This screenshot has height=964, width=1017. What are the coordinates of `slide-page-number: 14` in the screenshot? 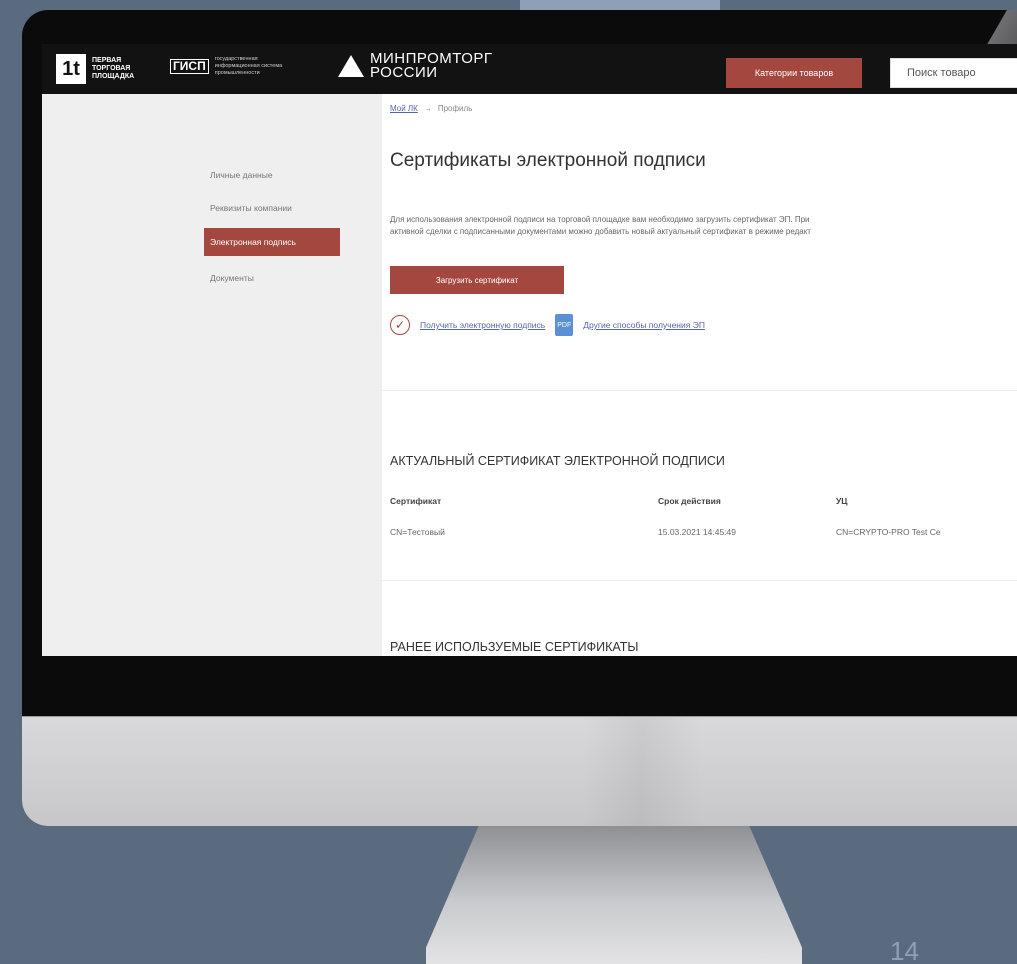 It's located at (904, 950).